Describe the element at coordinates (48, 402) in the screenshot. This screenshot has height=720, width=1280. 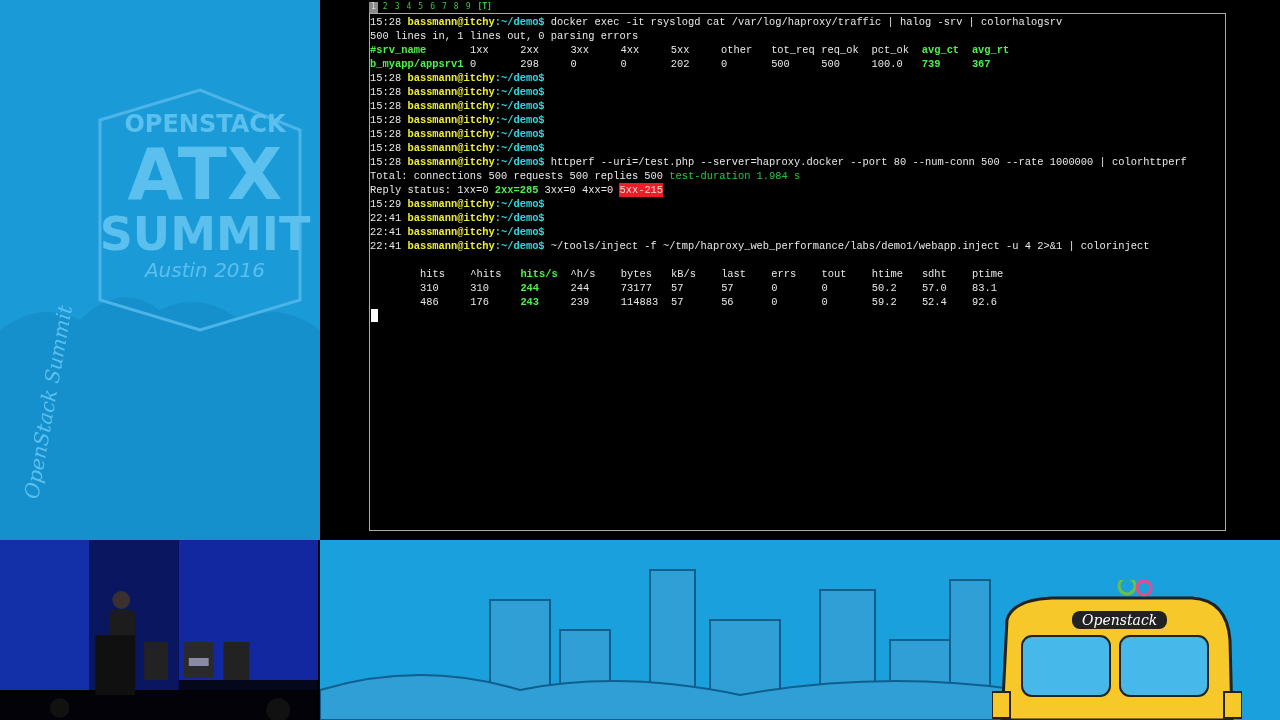
I see `logo-text: OpenStack Summit` at that location.